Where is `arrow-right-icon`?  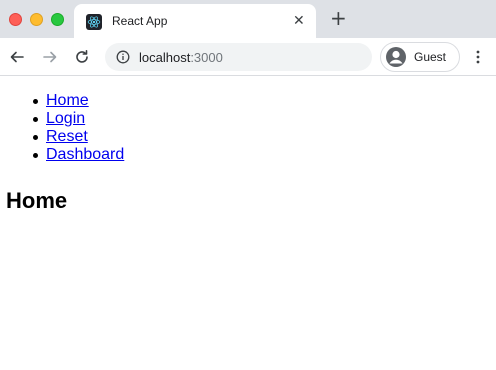
arrow-right-icon is located at coordinates (50, 57).